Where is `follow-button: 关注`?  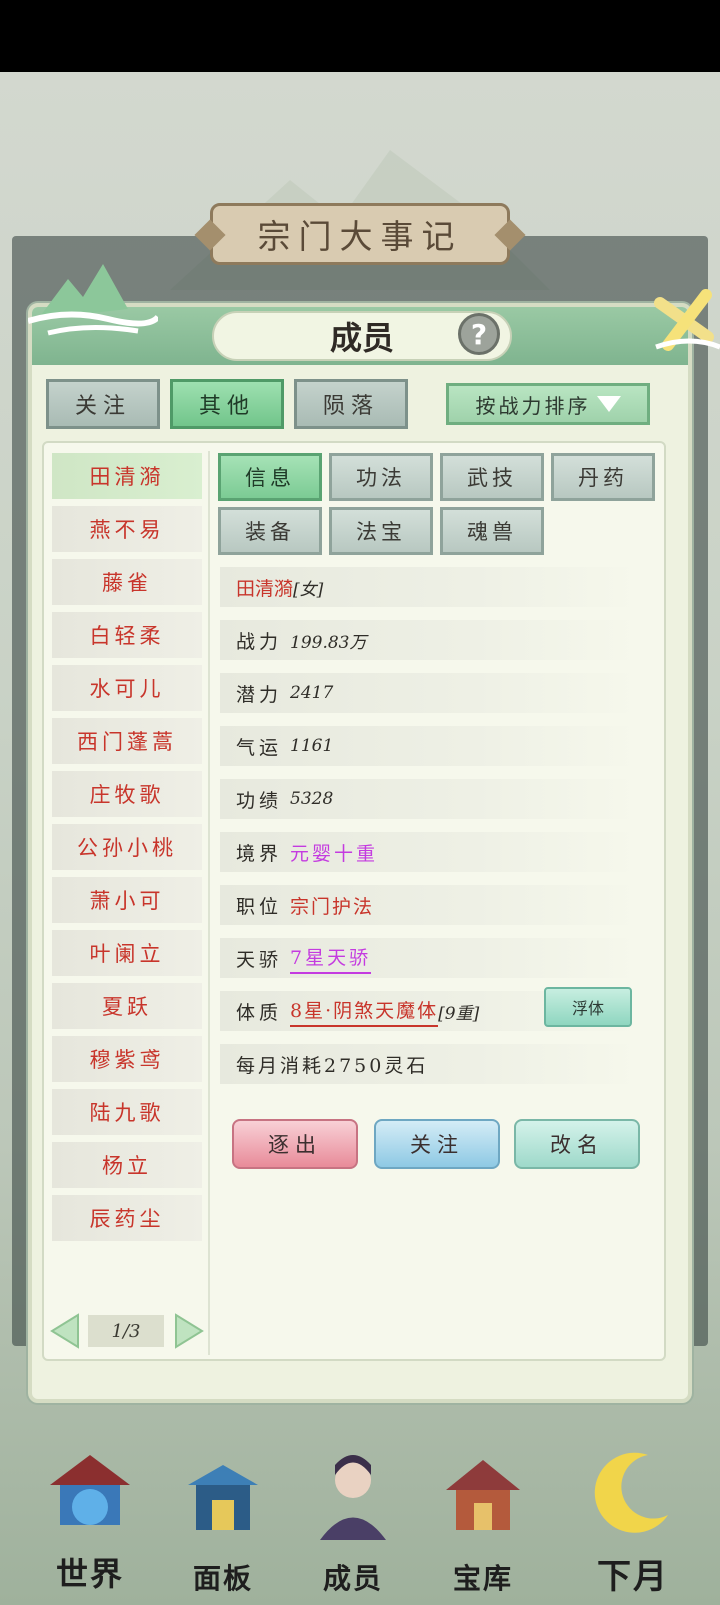 follow-button: 关注 is located at coordinates (437, 1144).